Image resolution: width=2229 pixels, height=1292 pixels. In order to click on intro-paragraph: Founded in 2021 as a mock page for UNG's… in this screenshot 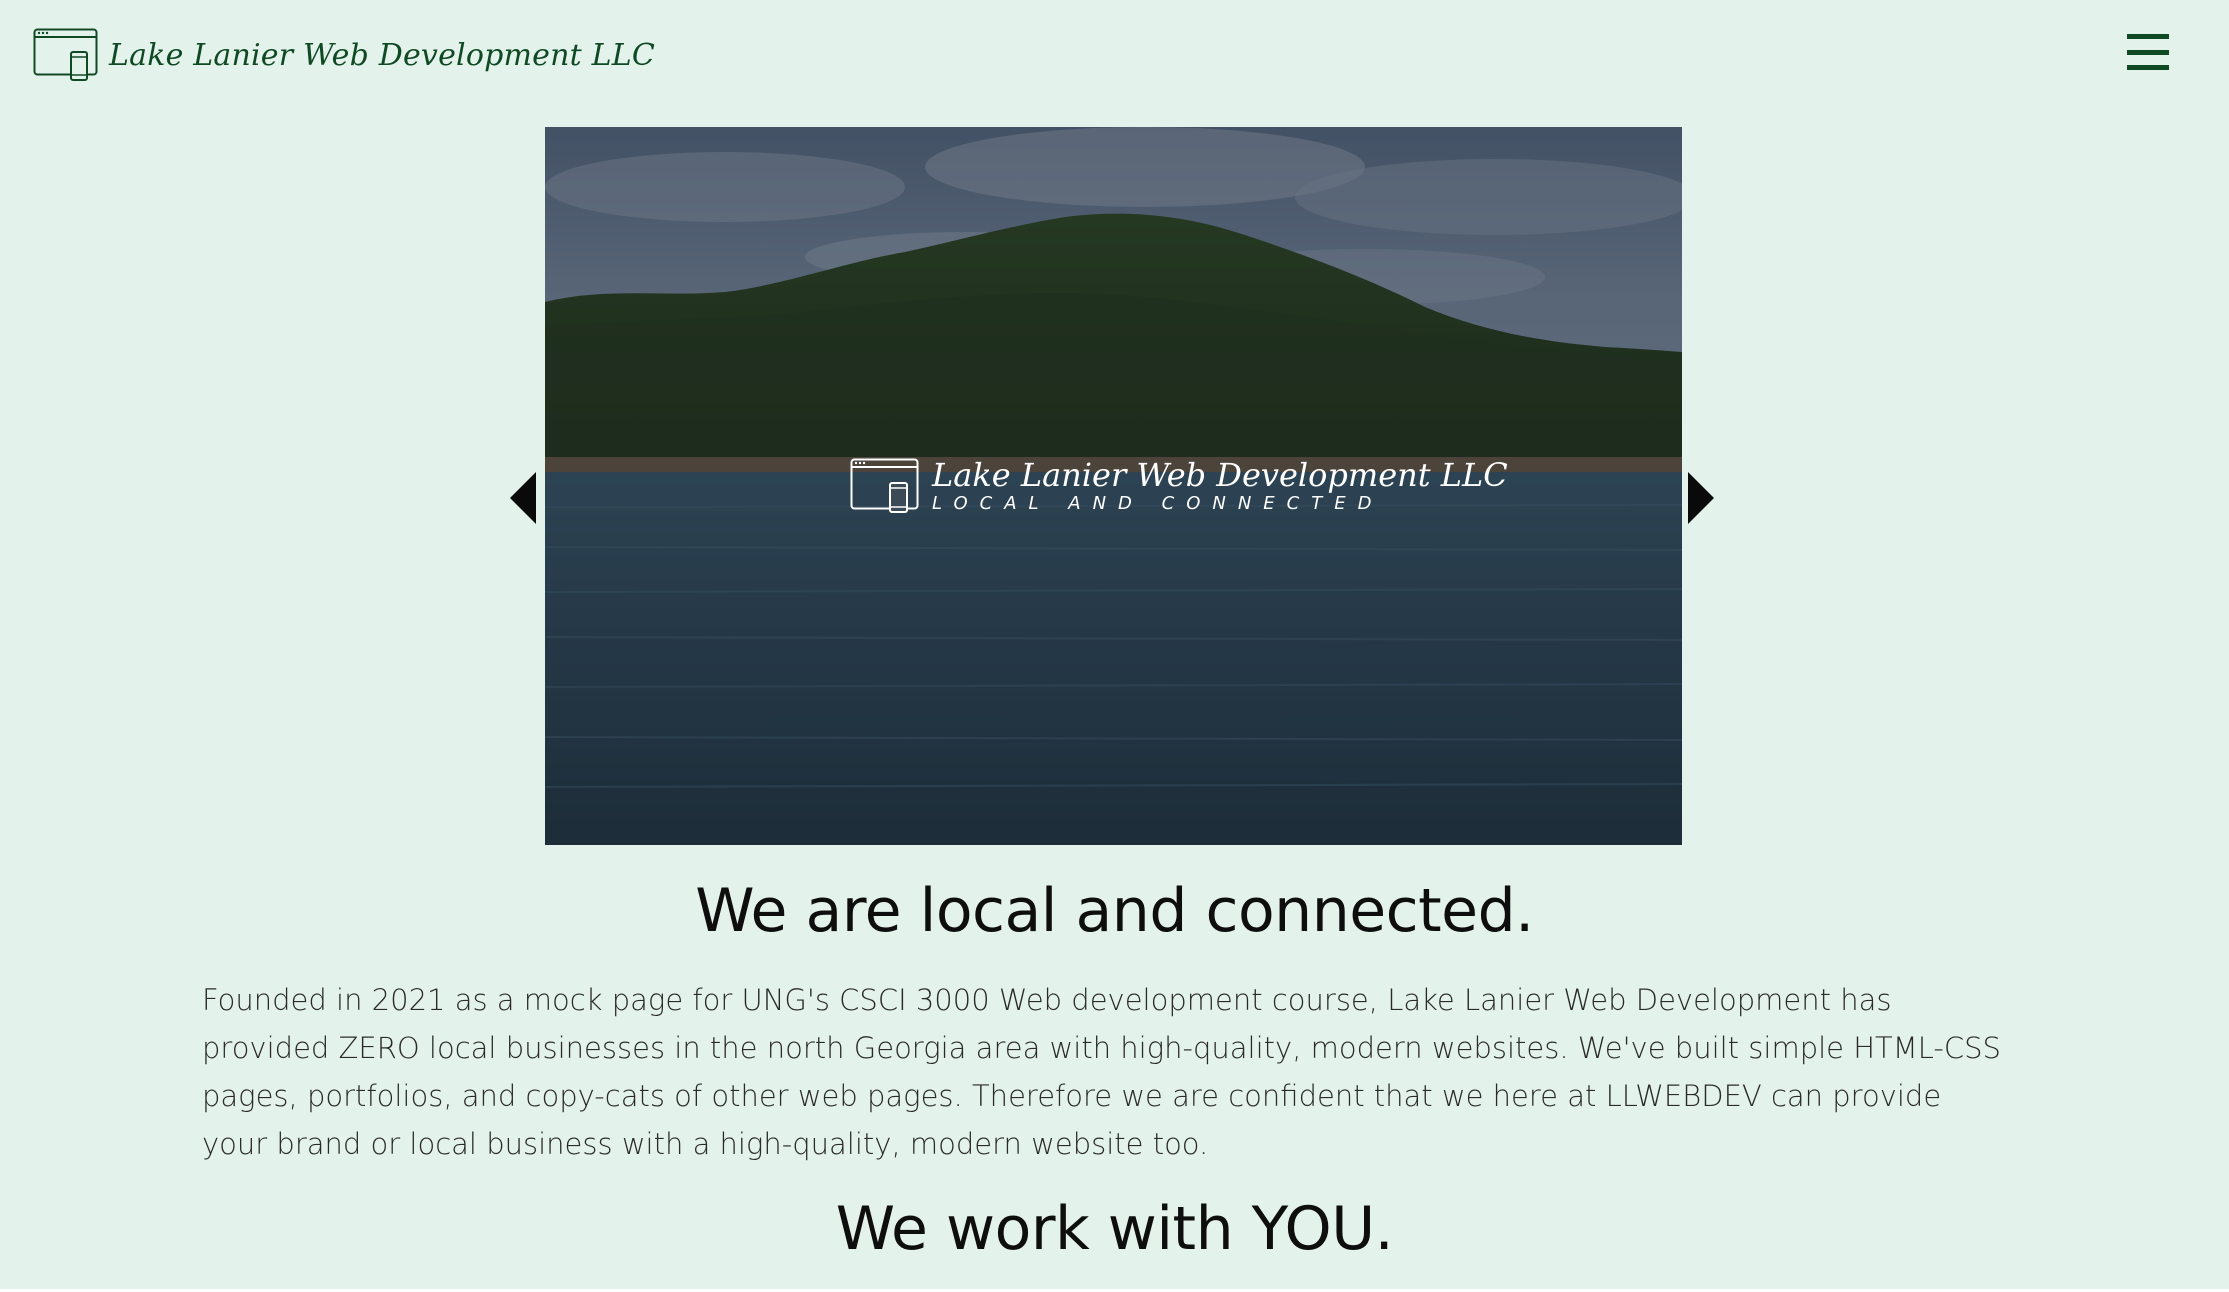, I will do `click(1101, 1072)`.